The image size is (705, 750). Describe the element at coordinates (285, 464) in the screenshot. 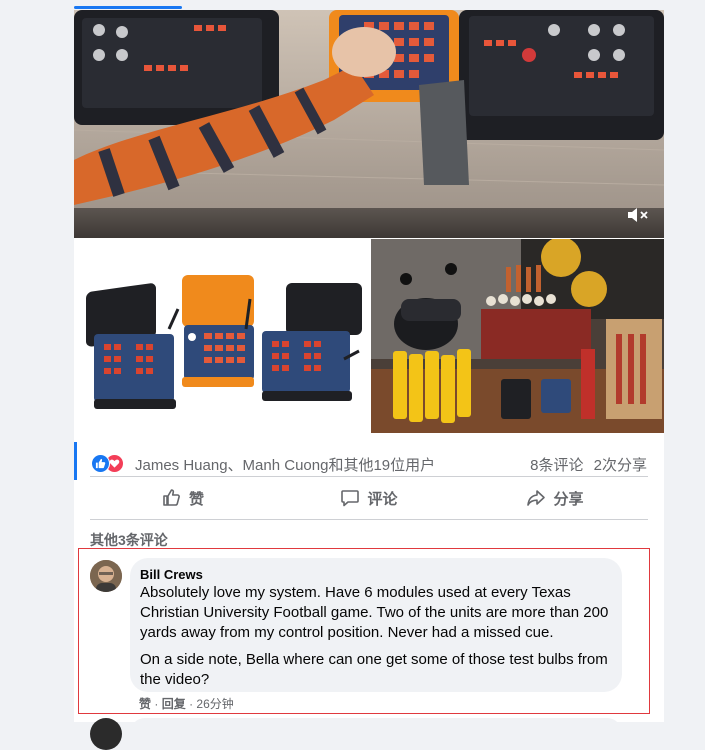

I see `reaction-names: James Huang、Manh Cuong和其他19位用户` at that location.